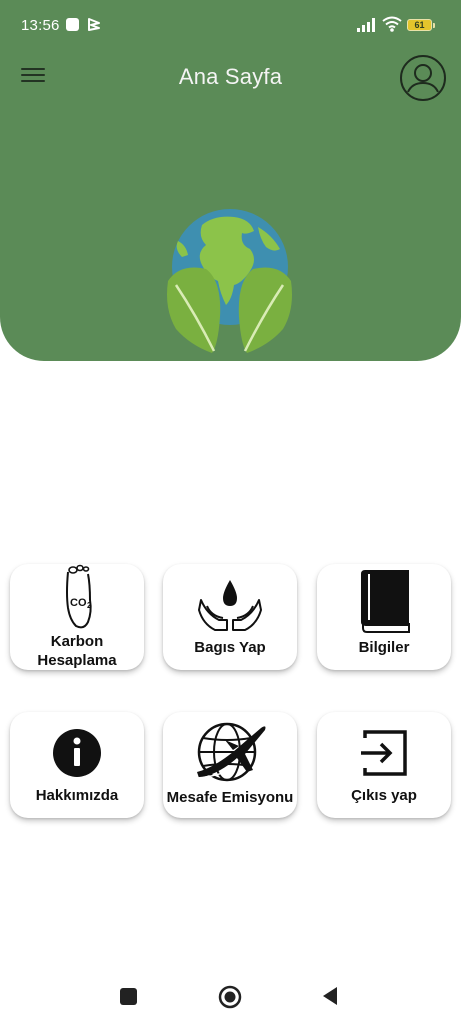 The width and height of the screenshot is (461, 1024). I want to click on status-time: 13:56, so click(40, 25).